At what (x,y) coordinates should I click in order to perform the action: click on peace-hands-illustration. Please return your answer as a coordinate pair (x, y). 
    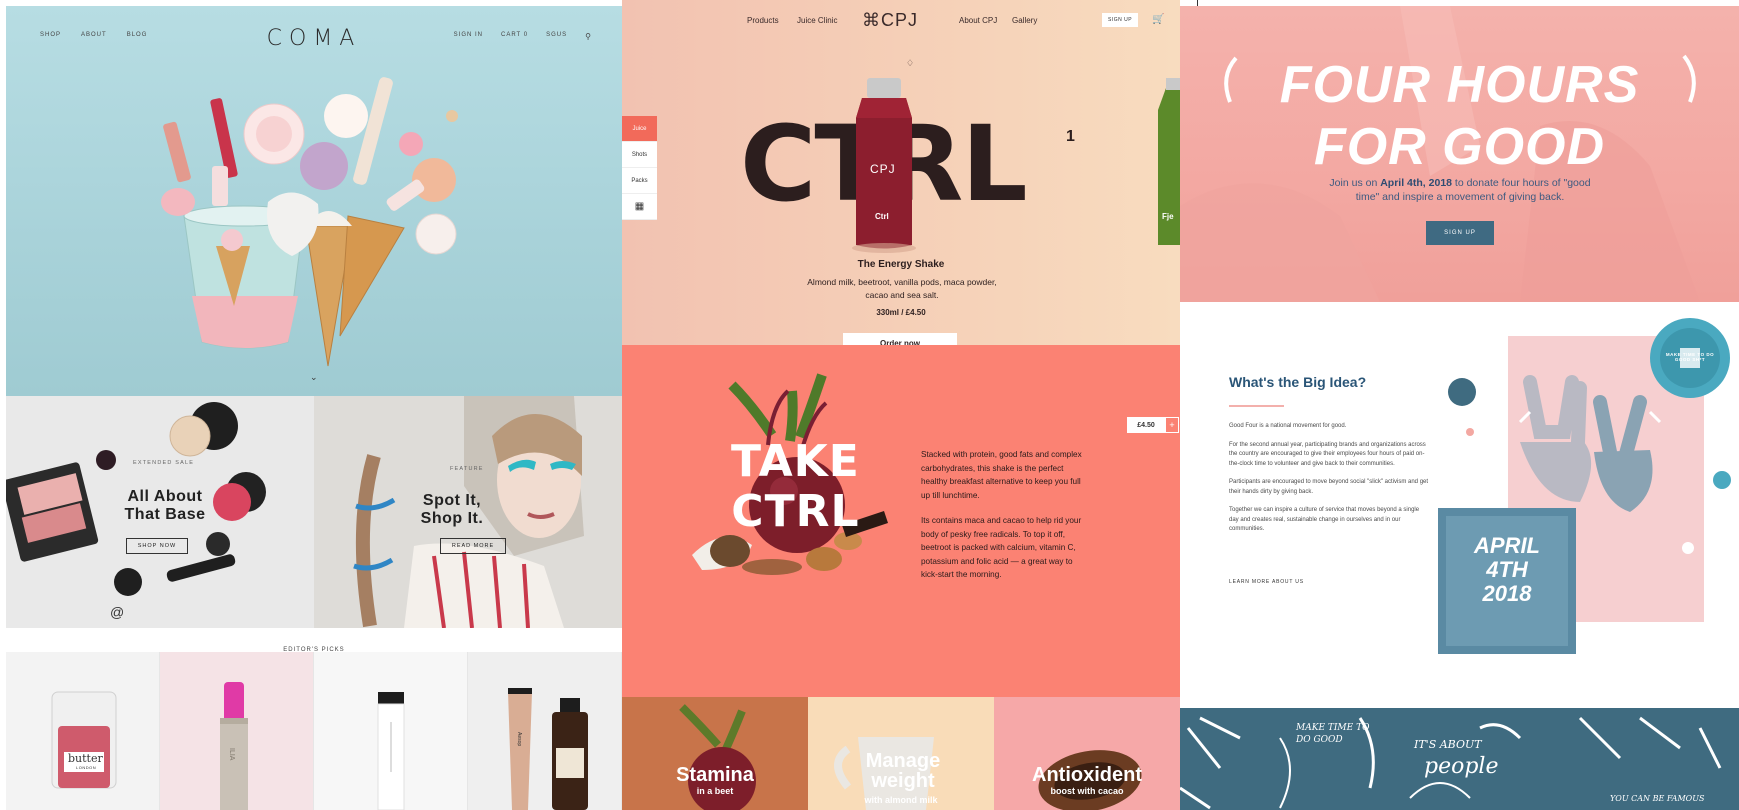
    Looking at the image, I should click on (1584, 486).